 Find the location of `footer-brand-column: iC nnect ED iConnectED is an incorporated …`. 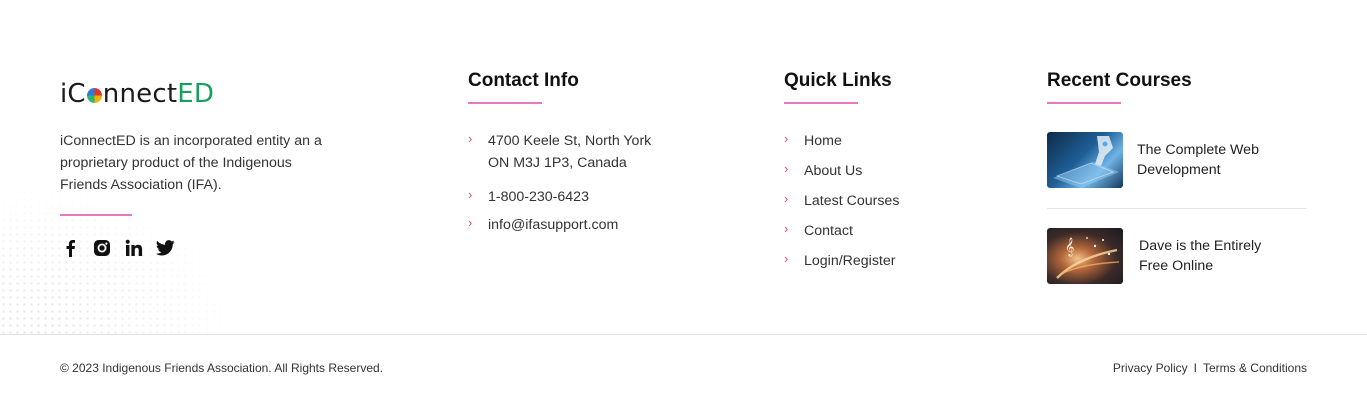

footer-brand-column: iC nnect ED iConnectED is an incorporated … is located at coordinates (210, 167).